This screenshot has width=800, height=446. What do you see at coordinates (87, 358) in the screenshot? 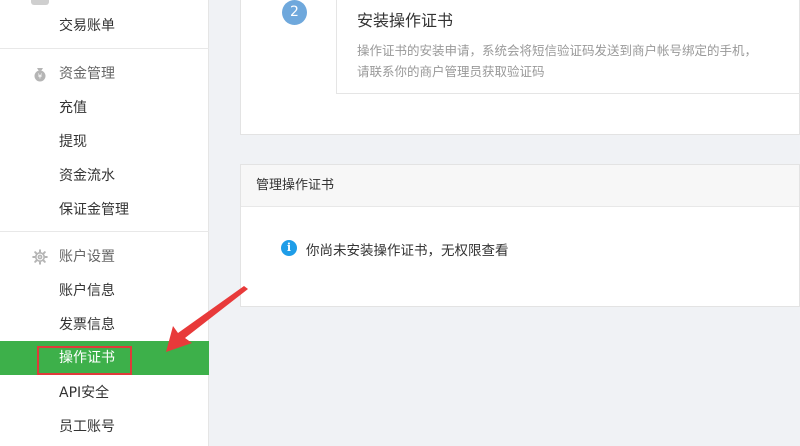
I see `sidebar-item-label: 操作证书` at bounding box center [87, 358].